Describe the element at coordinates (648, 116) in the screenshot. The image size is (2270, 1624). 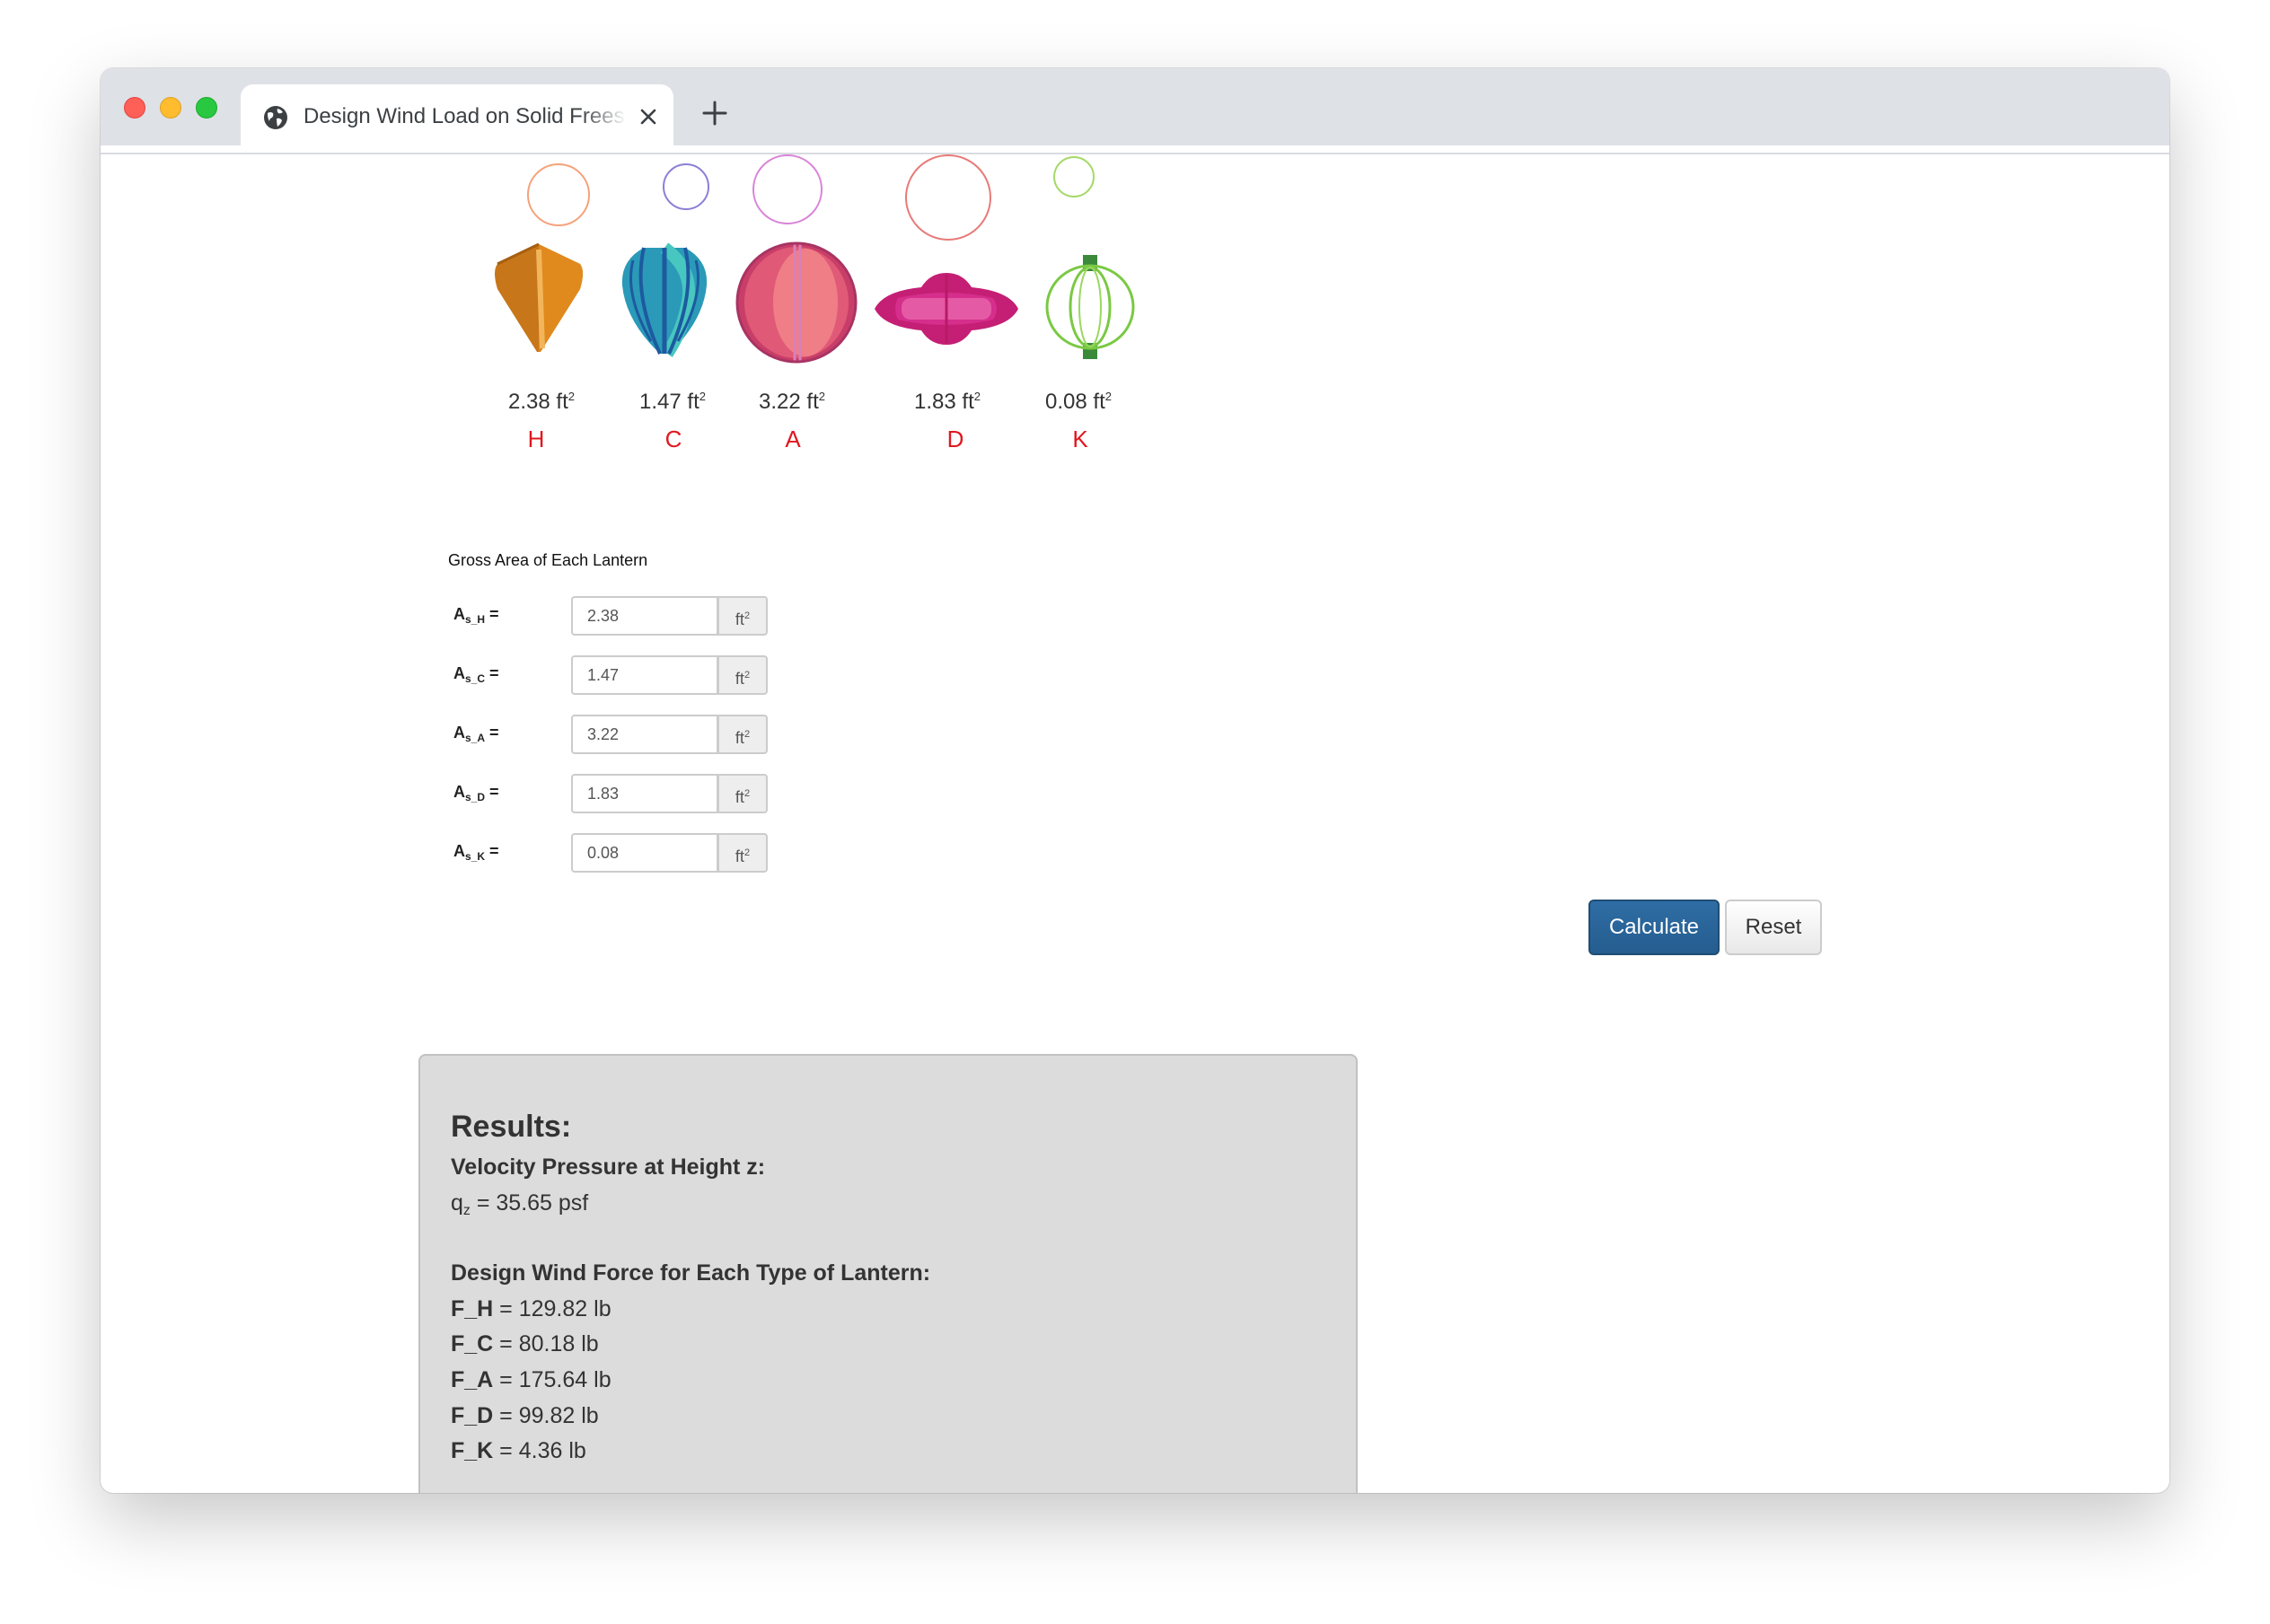
I see `close-icon` at that location.